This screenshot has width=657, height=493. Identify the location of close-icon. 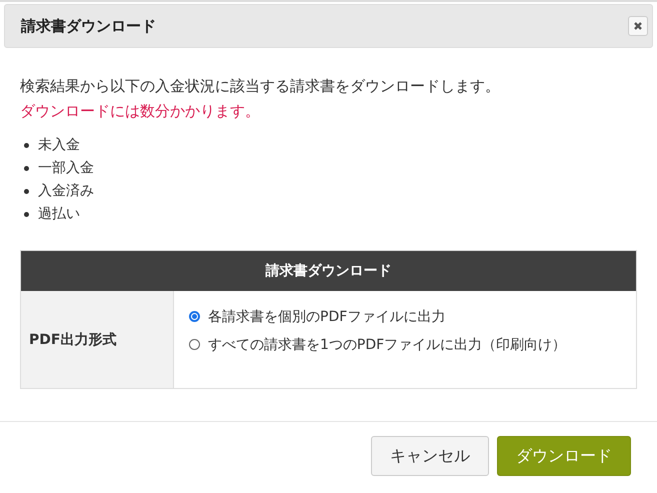
(638, 26).